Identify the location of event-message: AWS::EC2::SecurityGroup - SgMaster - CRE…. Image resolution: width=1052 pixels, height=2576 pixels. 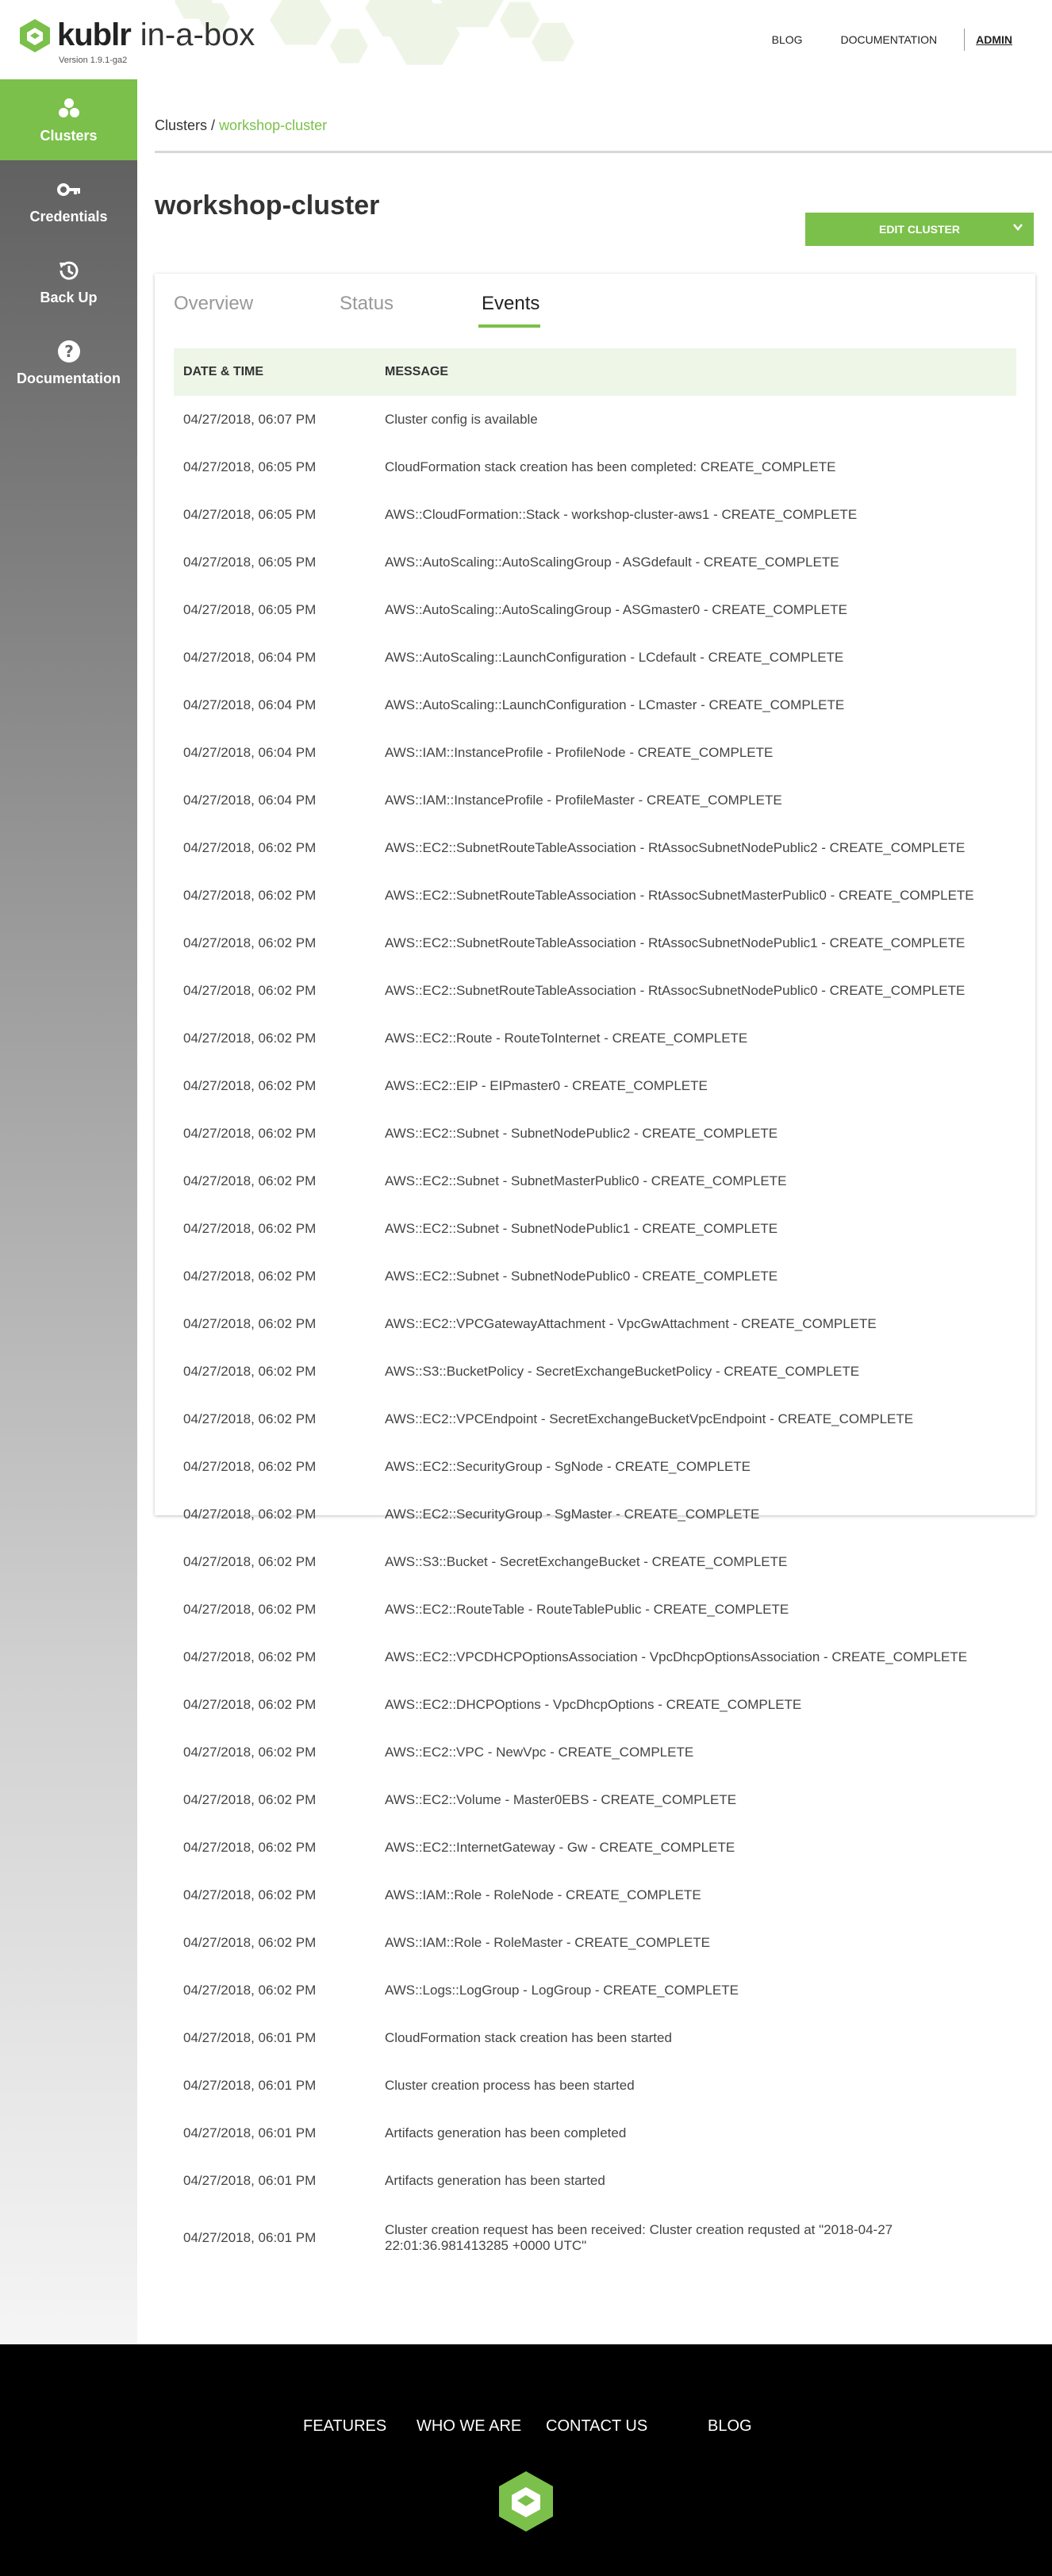
(572, 1514).